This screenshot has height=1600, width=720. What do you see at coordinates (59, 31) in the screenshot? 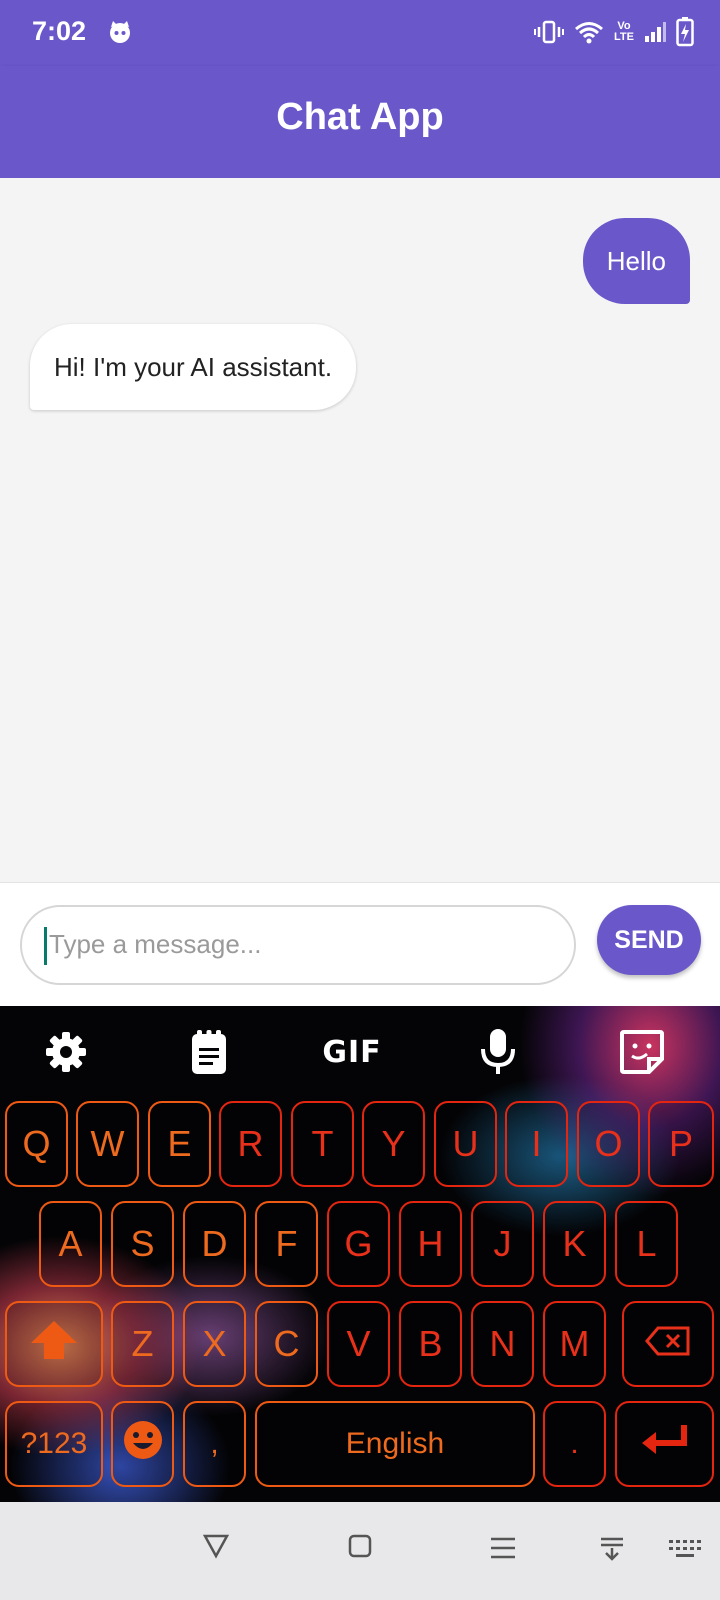
I see `status-time: 7:02` at bounding box center [59, 31].